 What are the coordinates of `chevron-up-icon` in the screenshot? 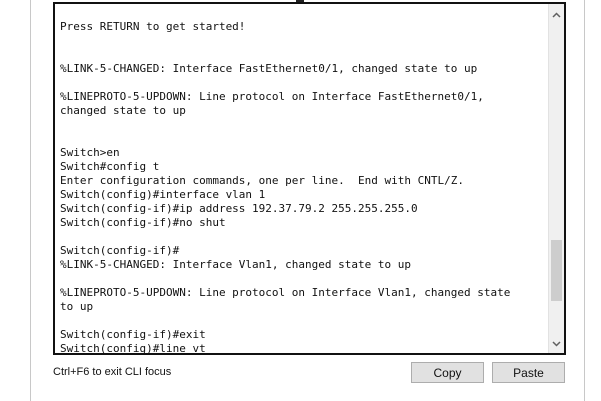 It's located at (556, 14).